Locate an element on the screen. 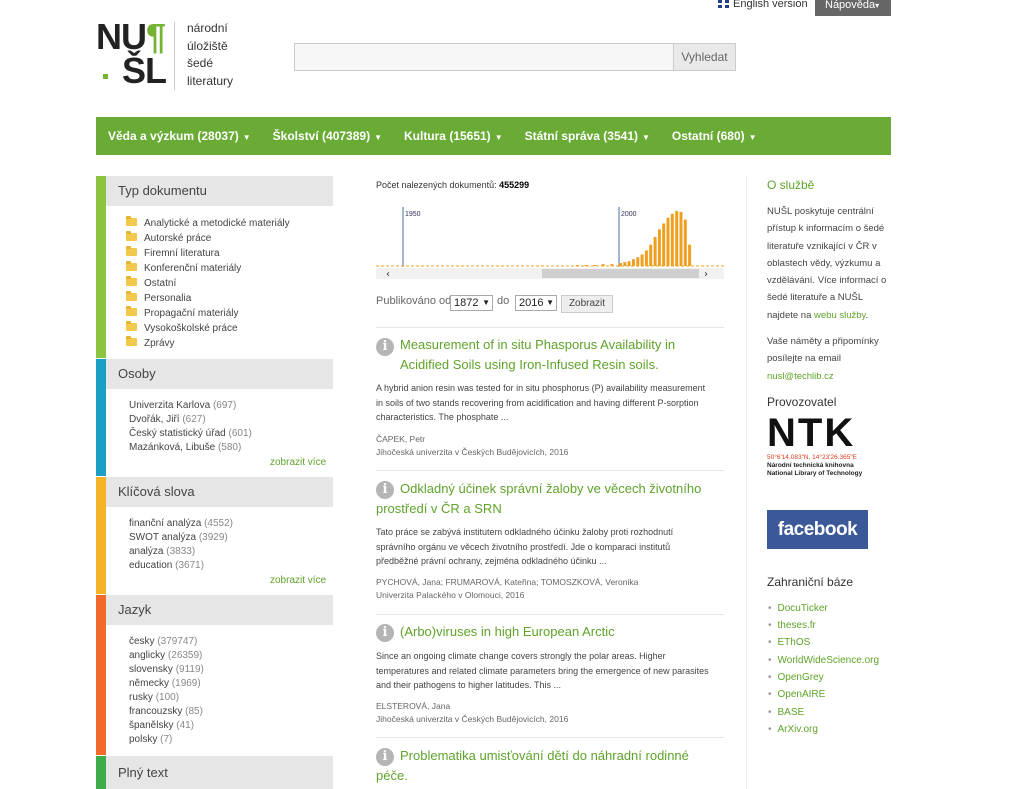 Image resolution: width=1024 pixels, height=789 pixels. ntk-logo: NTK is located at coordinates (811, 433).